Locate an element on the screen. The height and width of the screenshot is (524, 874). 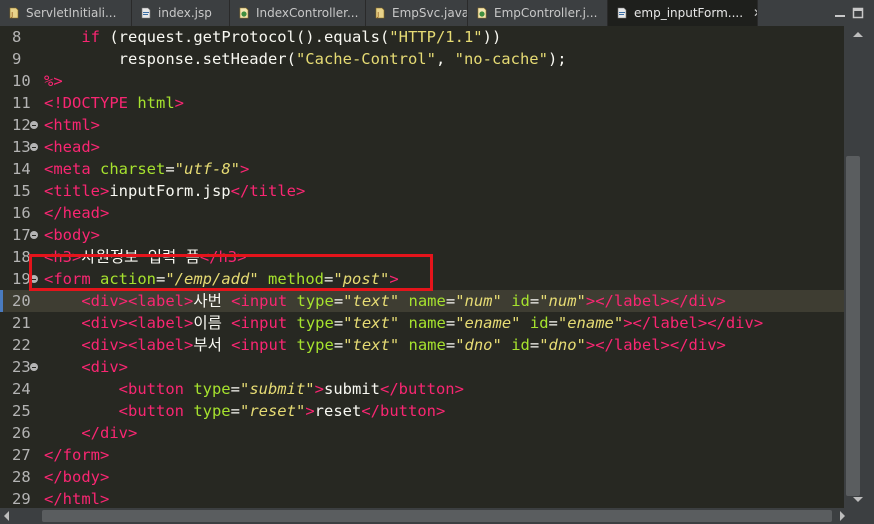
code-line: 25 <button type="reset">reset</button> is located at coordinates (422, 411).